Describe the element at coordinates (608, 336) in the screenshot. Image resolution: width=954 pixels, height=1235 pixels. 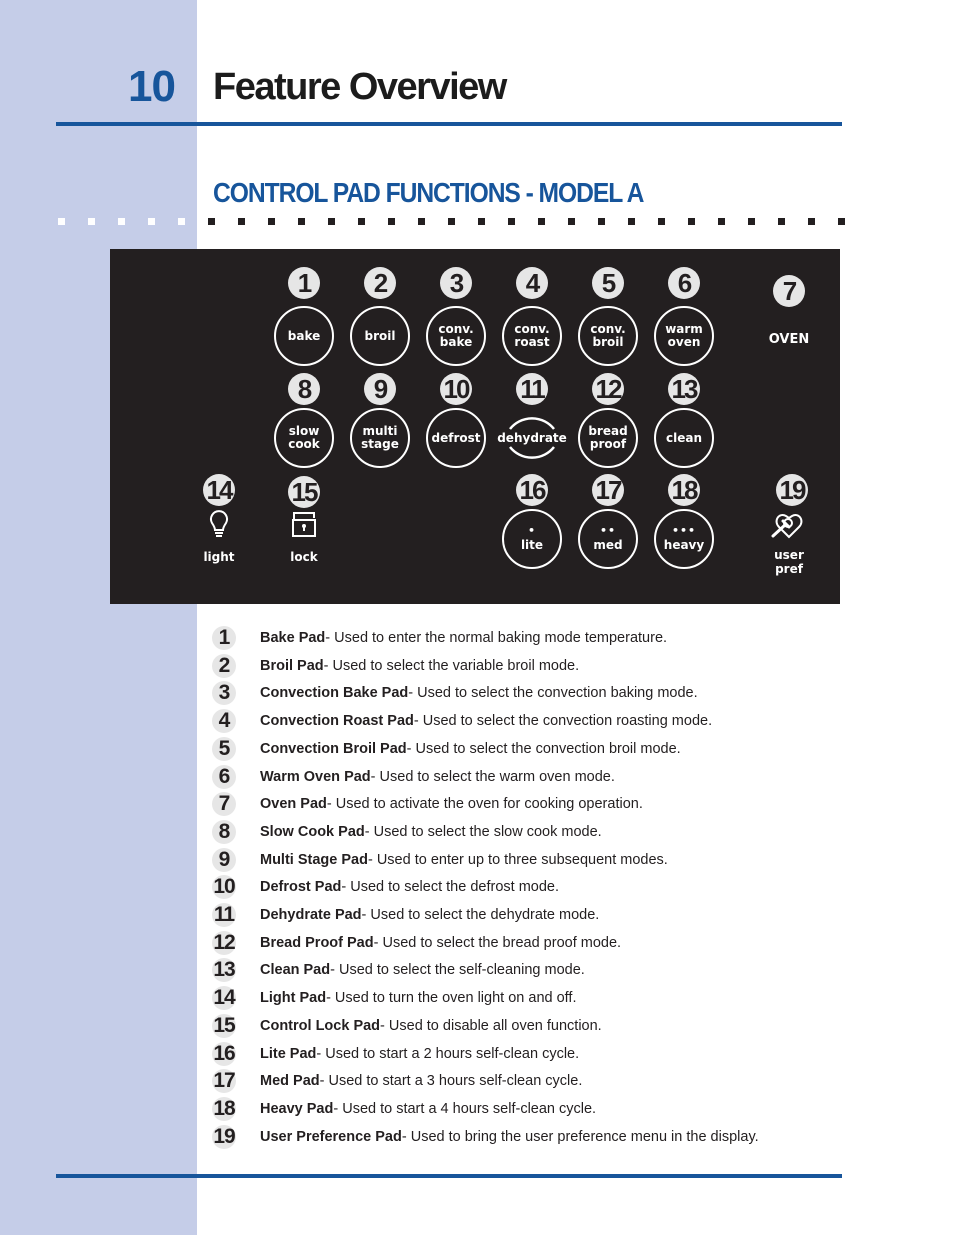
I see `pad-button-conv-broil: conv. broil` at that location.